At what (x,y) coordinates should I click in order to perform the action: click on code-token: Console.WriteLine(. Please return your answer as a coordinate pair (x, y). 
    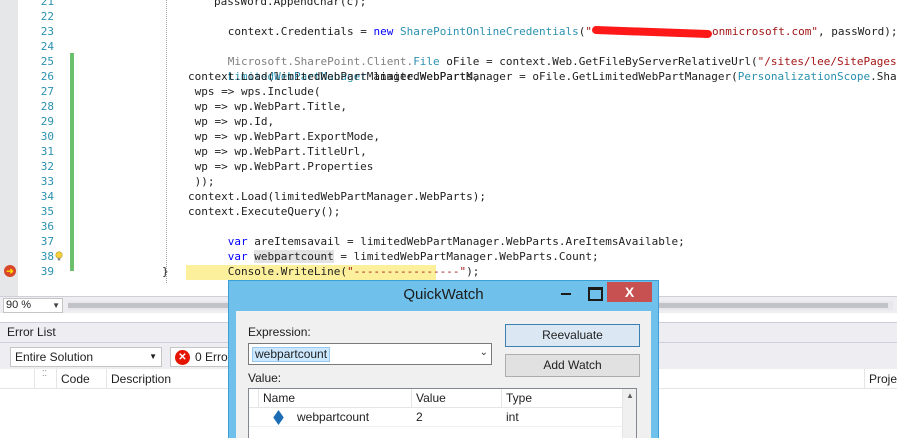
    Looking at the image, I should click on (287, 271).